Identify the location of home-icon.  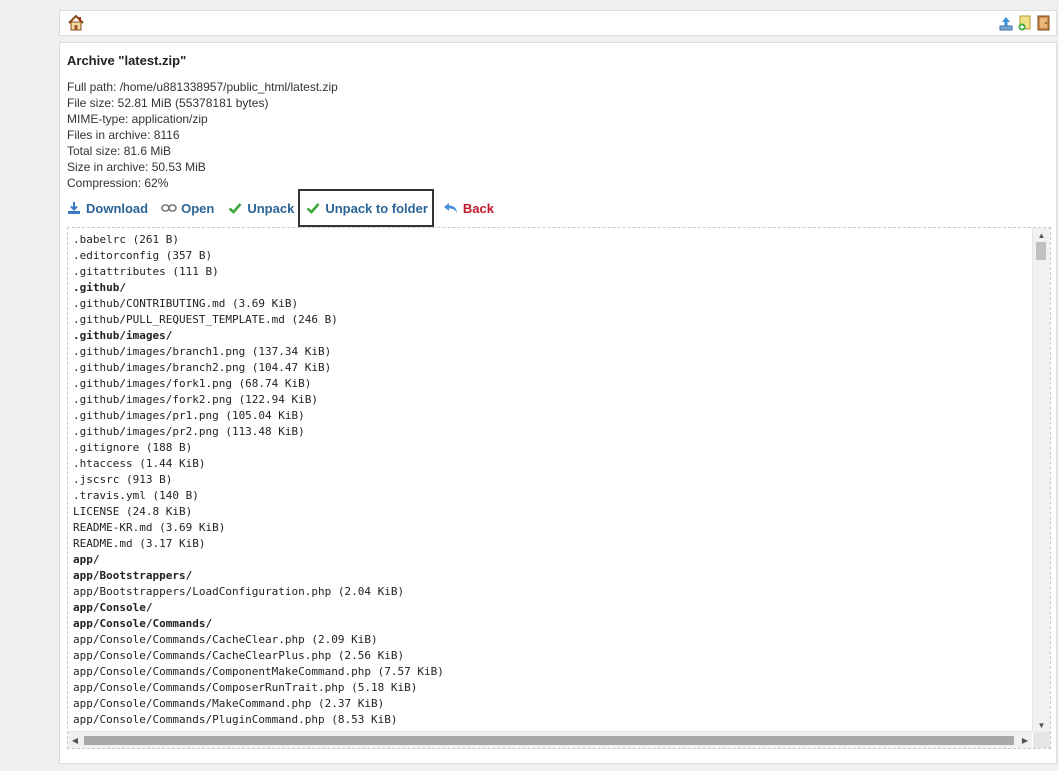
(76, 23).